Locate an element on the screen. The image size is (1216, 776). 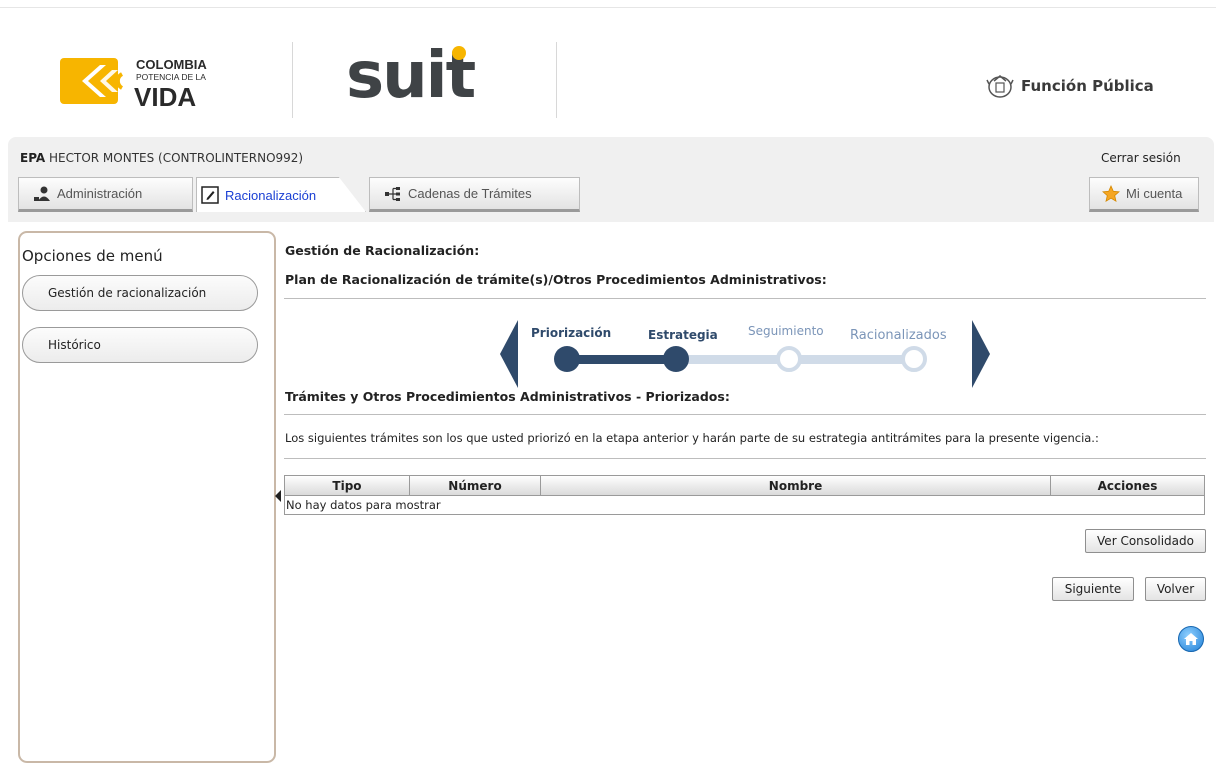
funcion-publica-logo: Función Pública is located at coordinates (1069, 86).